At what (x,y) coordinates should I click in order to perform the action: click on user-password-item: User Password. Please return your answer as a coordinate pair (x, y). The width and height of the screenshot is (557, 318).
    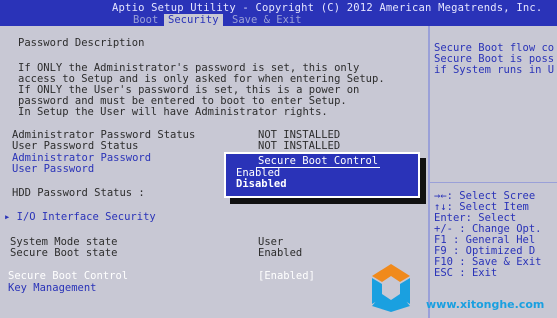
    Looking at the image, I should click on (53, 169).